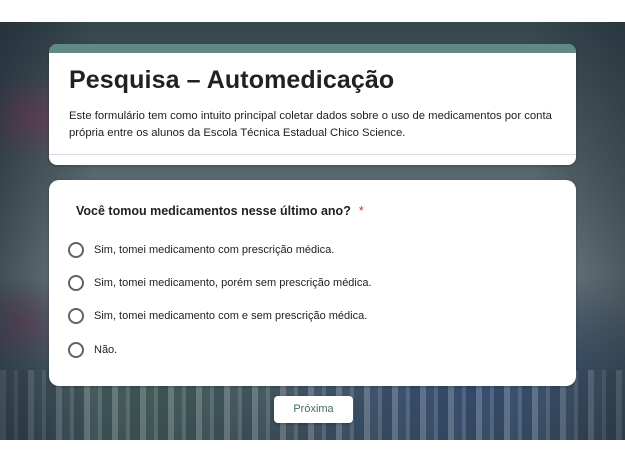 This screenshot has height=468, width=625. What do you see at coordinates (106, 350) in the screenshot?
I see `option-label: Não.` at bounding box center [106, 350].